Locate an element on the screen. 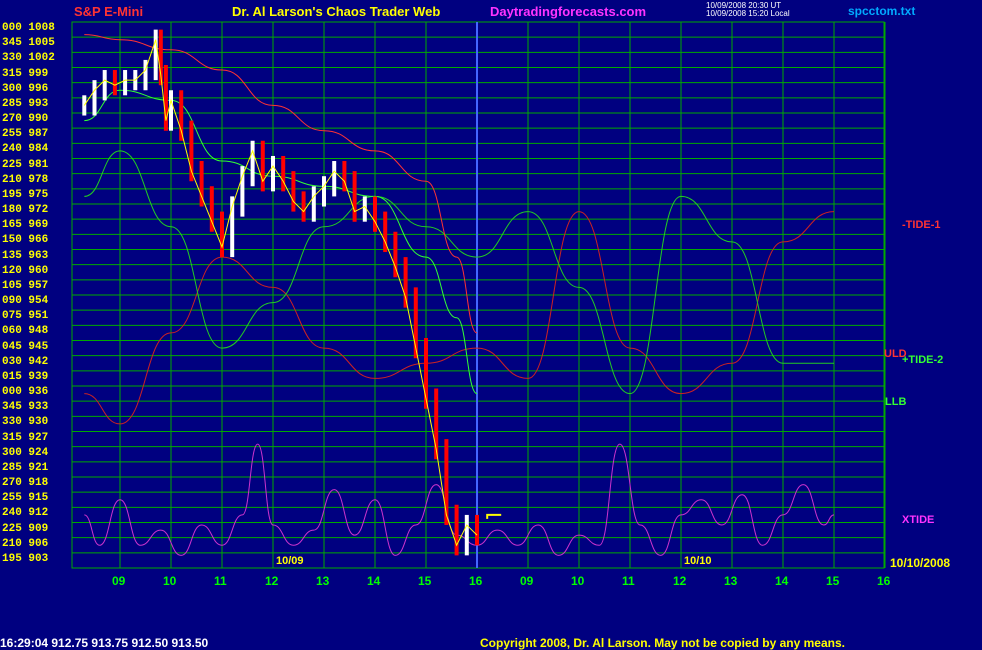 Image resolution: width=982 pixels, height=650 pixels. date-label-1: 10/09 is located at coordinates (290, 561).